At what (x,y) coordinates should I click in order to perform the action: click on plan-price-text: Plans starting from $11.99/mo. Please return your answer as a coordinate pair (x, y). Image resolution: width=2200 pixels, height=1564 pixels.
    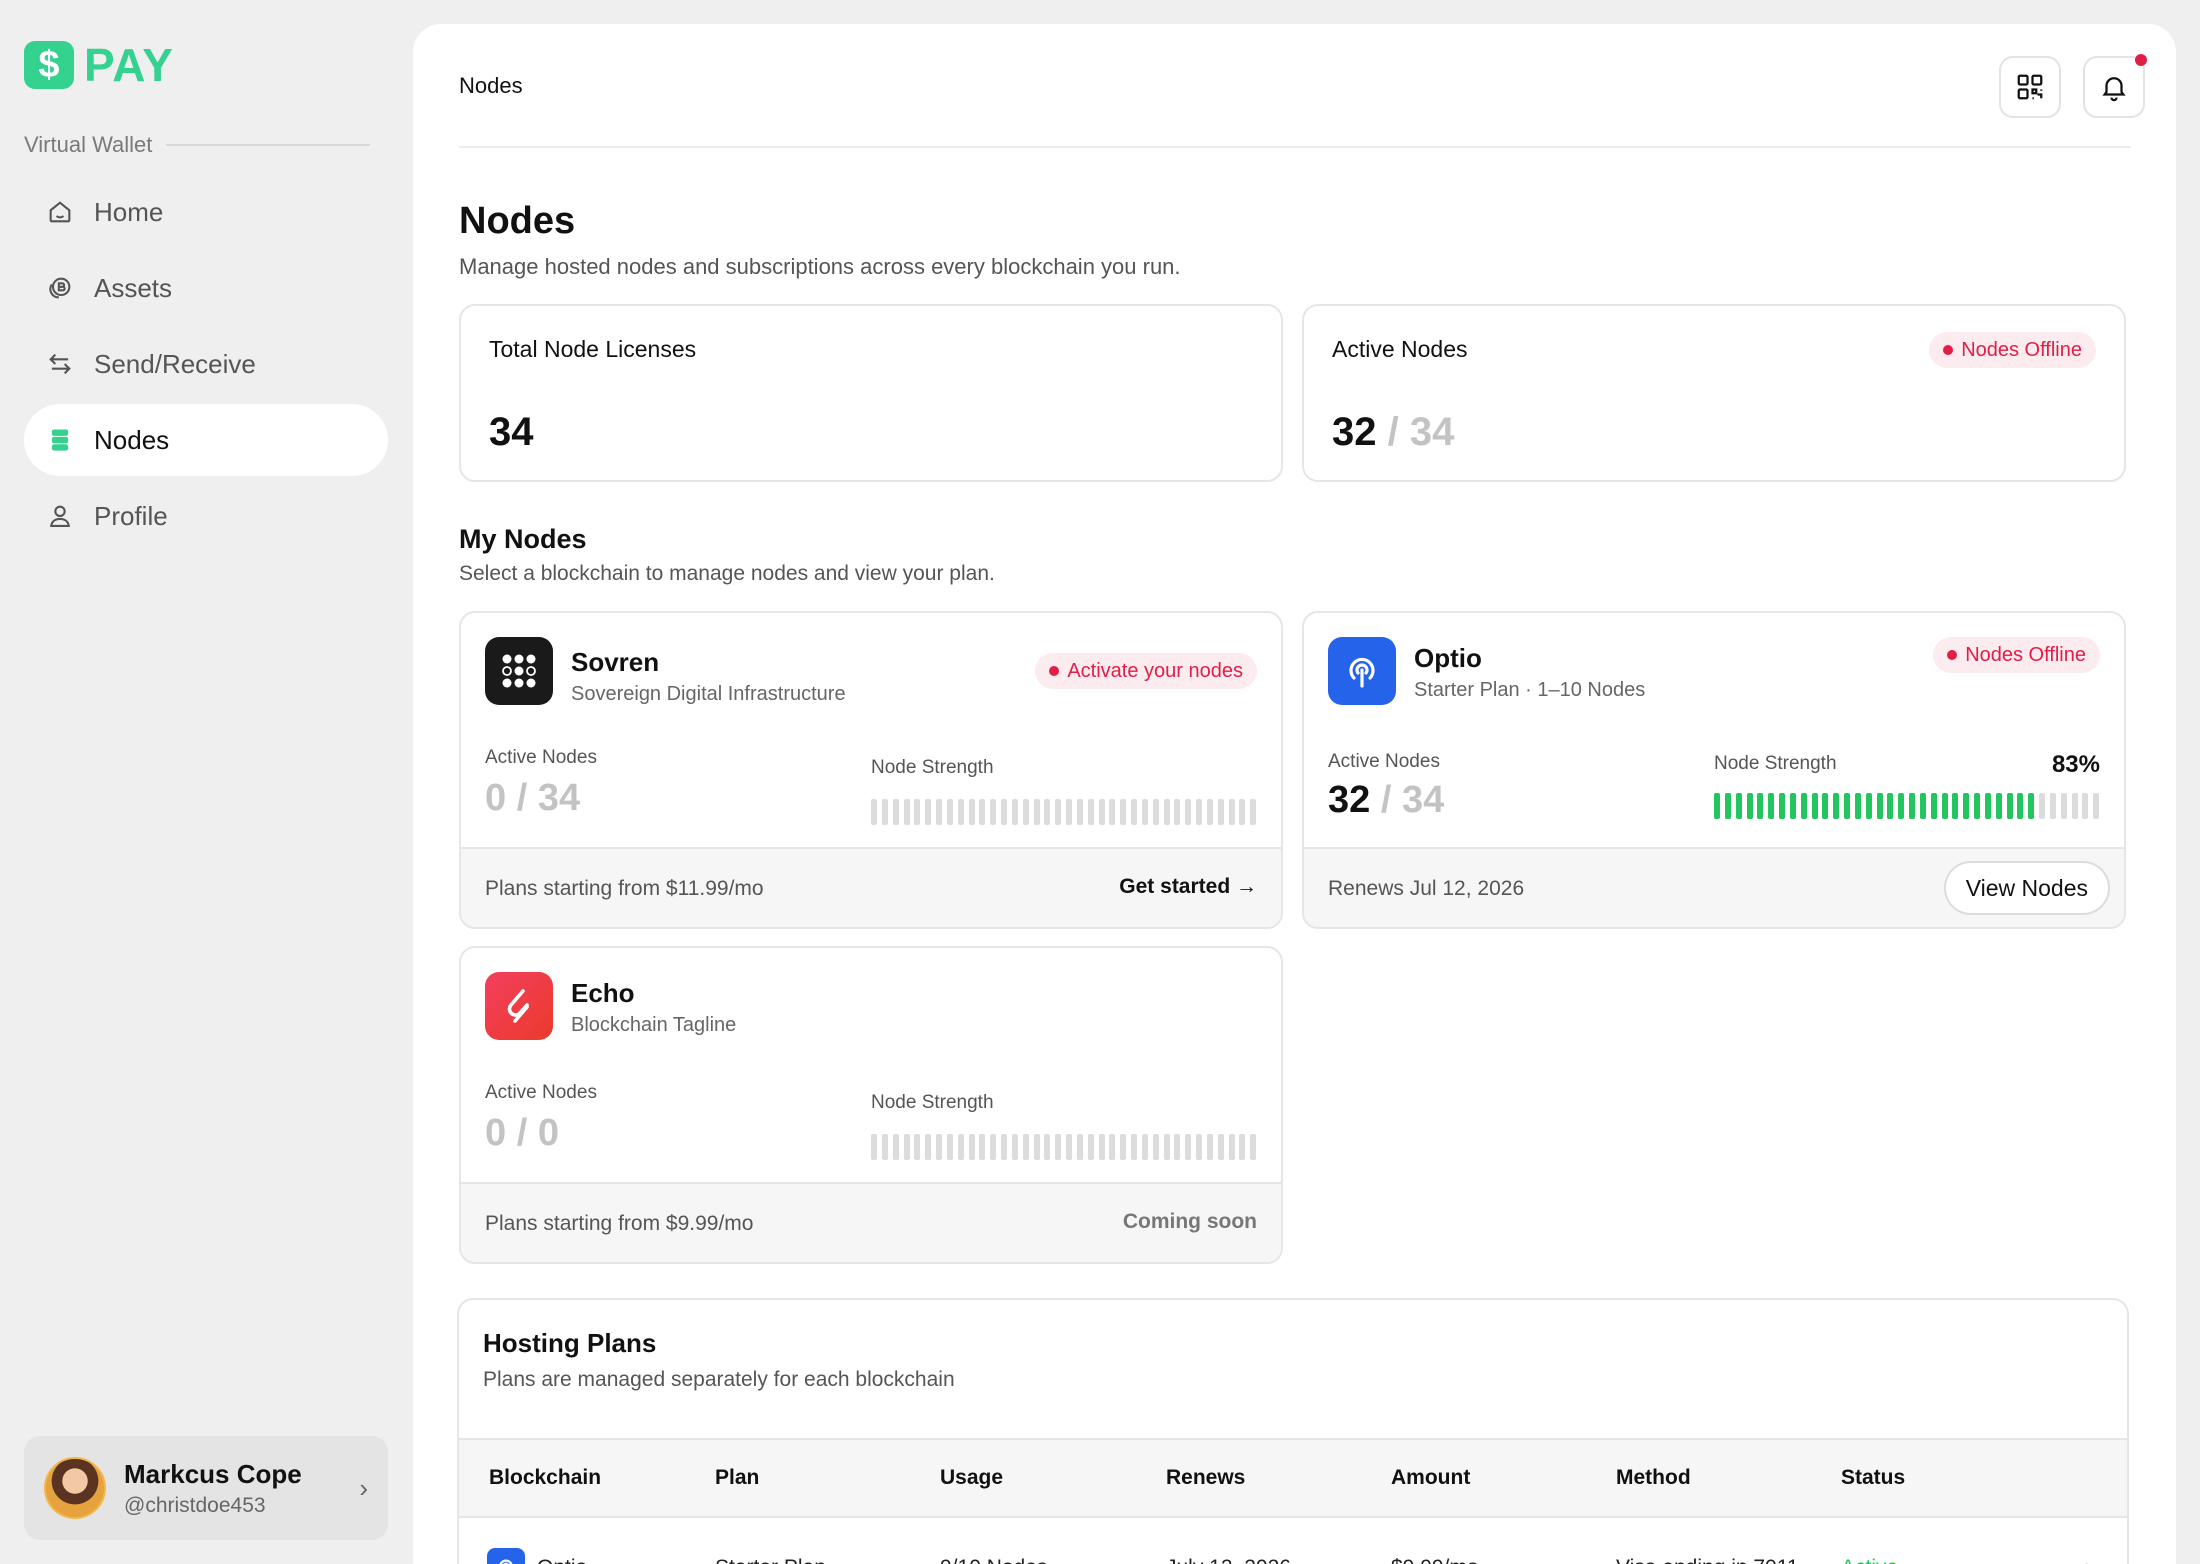
    Looking at the image, I should click on (624, 888).